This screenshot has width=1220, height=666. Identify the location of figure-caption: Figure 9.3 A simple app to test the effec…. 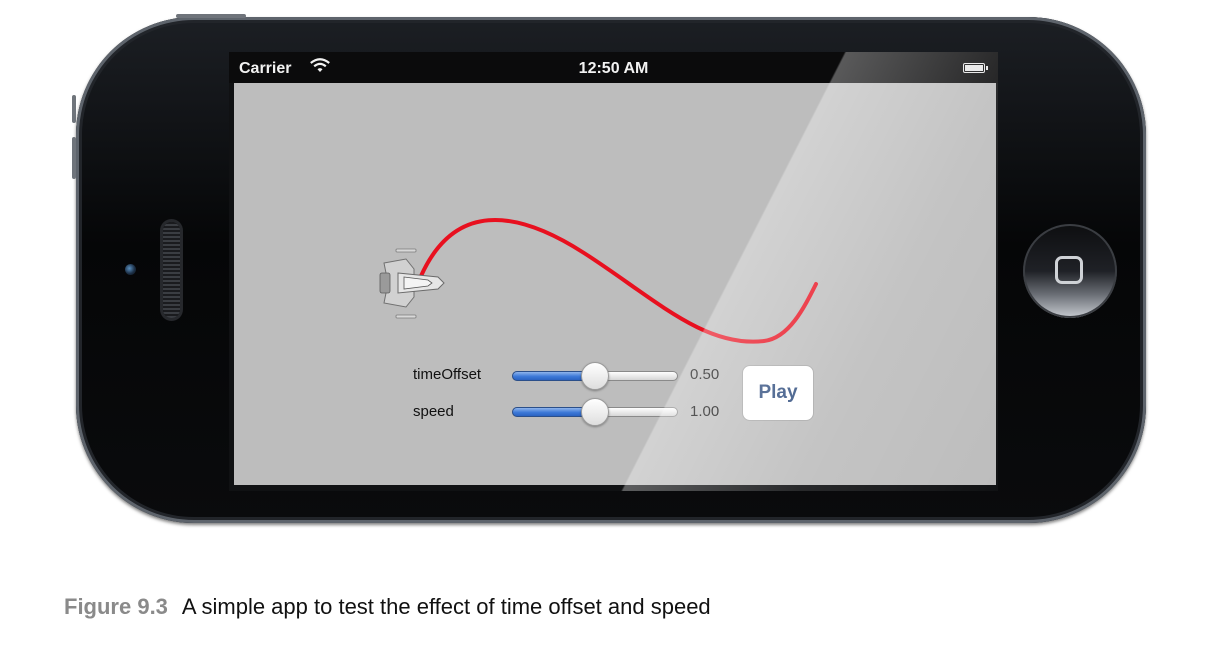
(387, 607).